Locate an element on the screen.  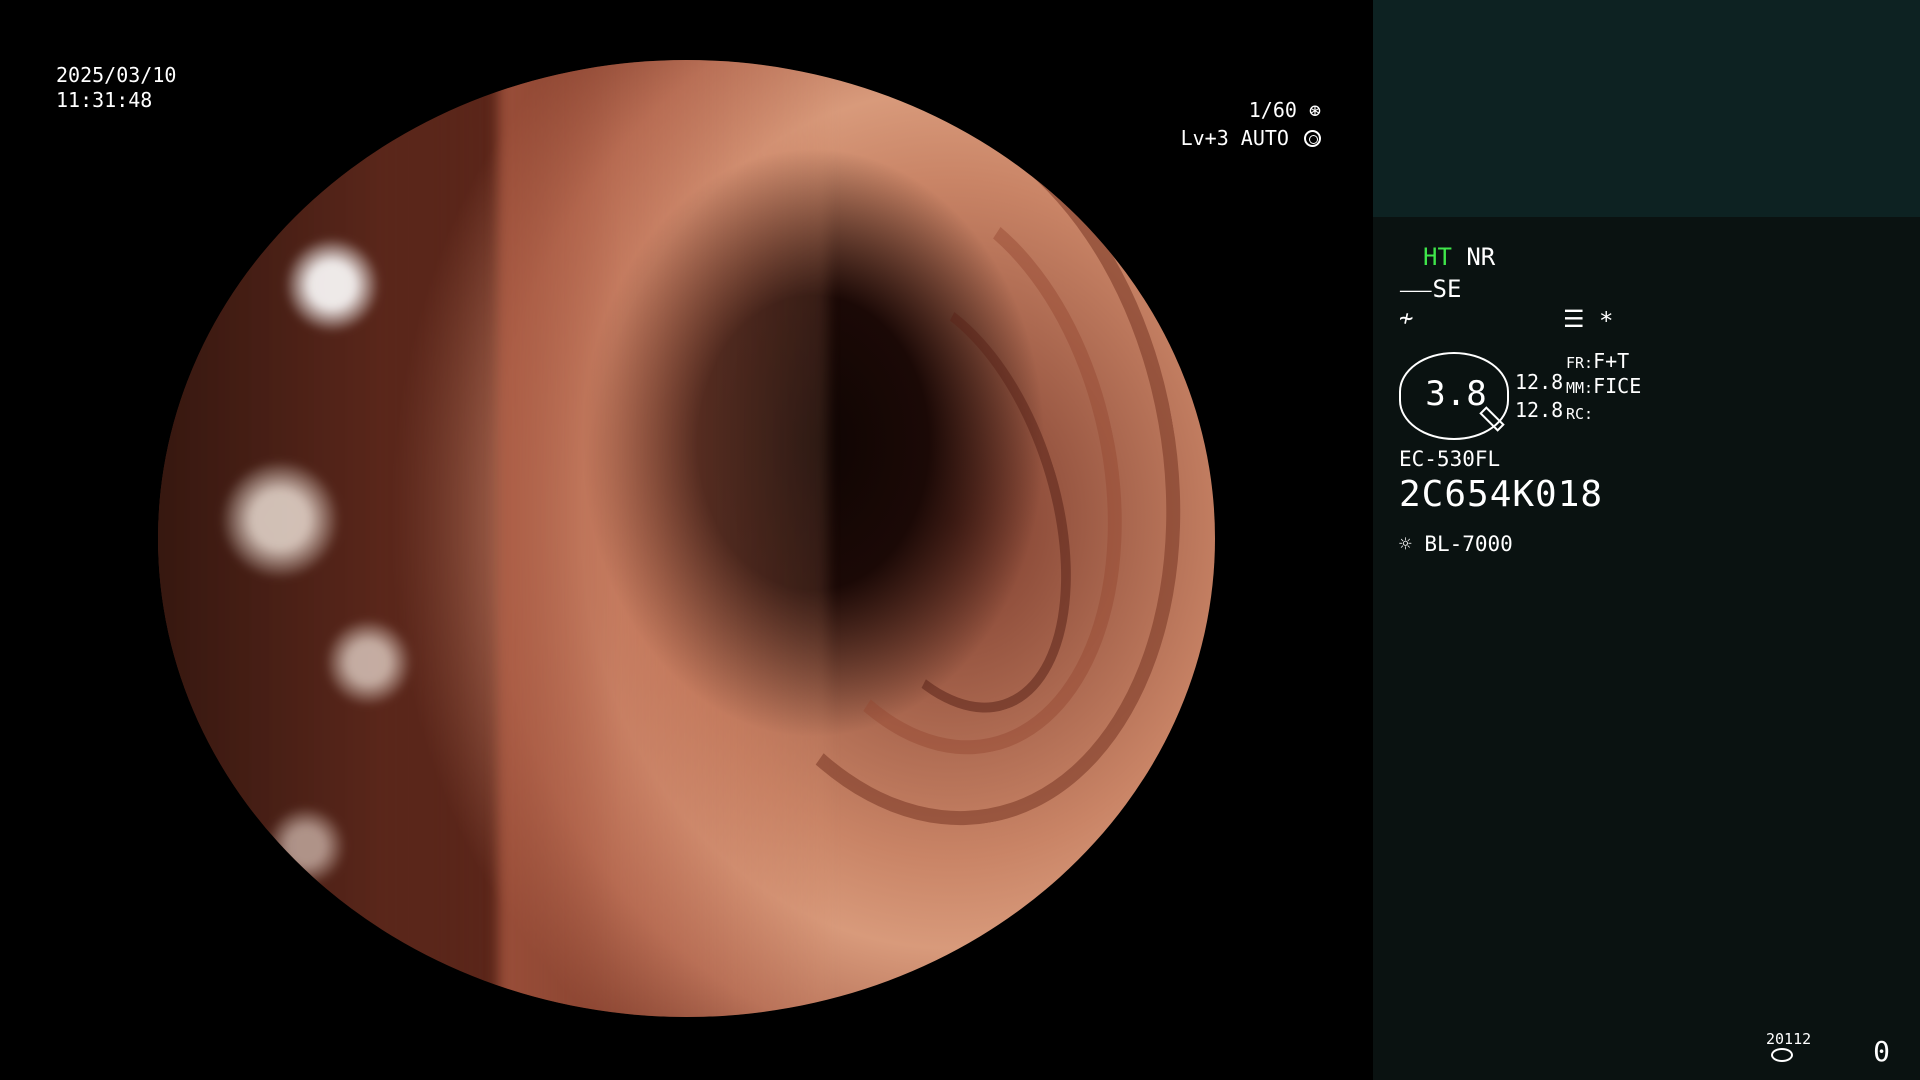
rc-label: RC: is located at coordinates (1580, 414).